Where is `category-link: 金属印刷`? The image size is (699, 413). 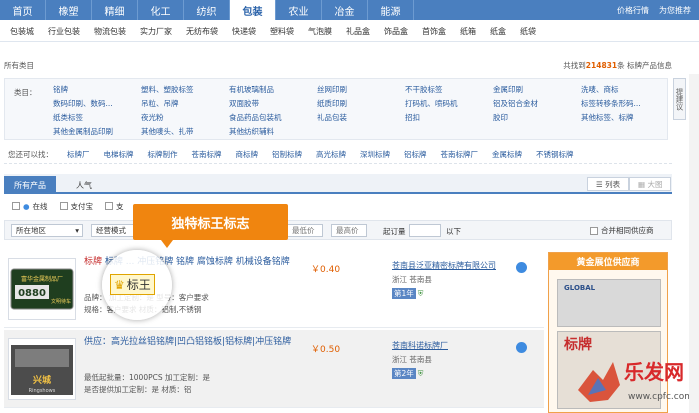
category-link: 金属印刷 is located at coordinates (537, 89).